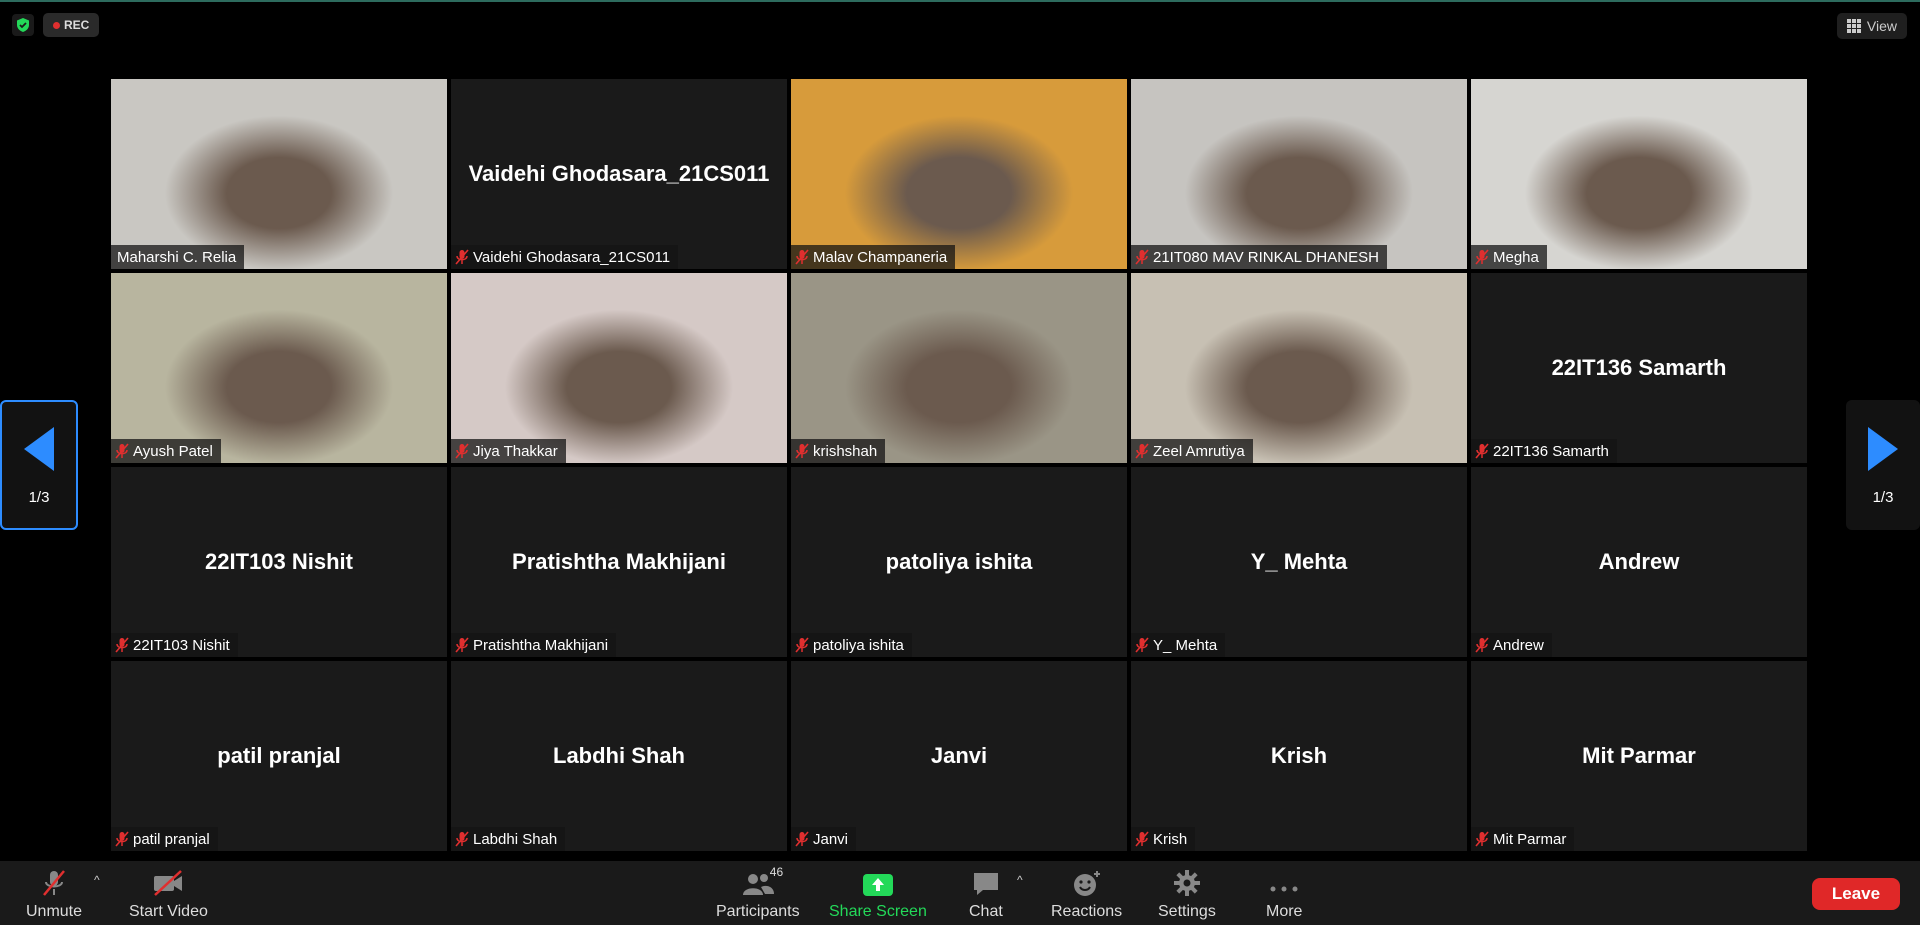 The width and height of the screenshot is (1920, 925). I want to click on top-bar: REC View, so click(960, 25).